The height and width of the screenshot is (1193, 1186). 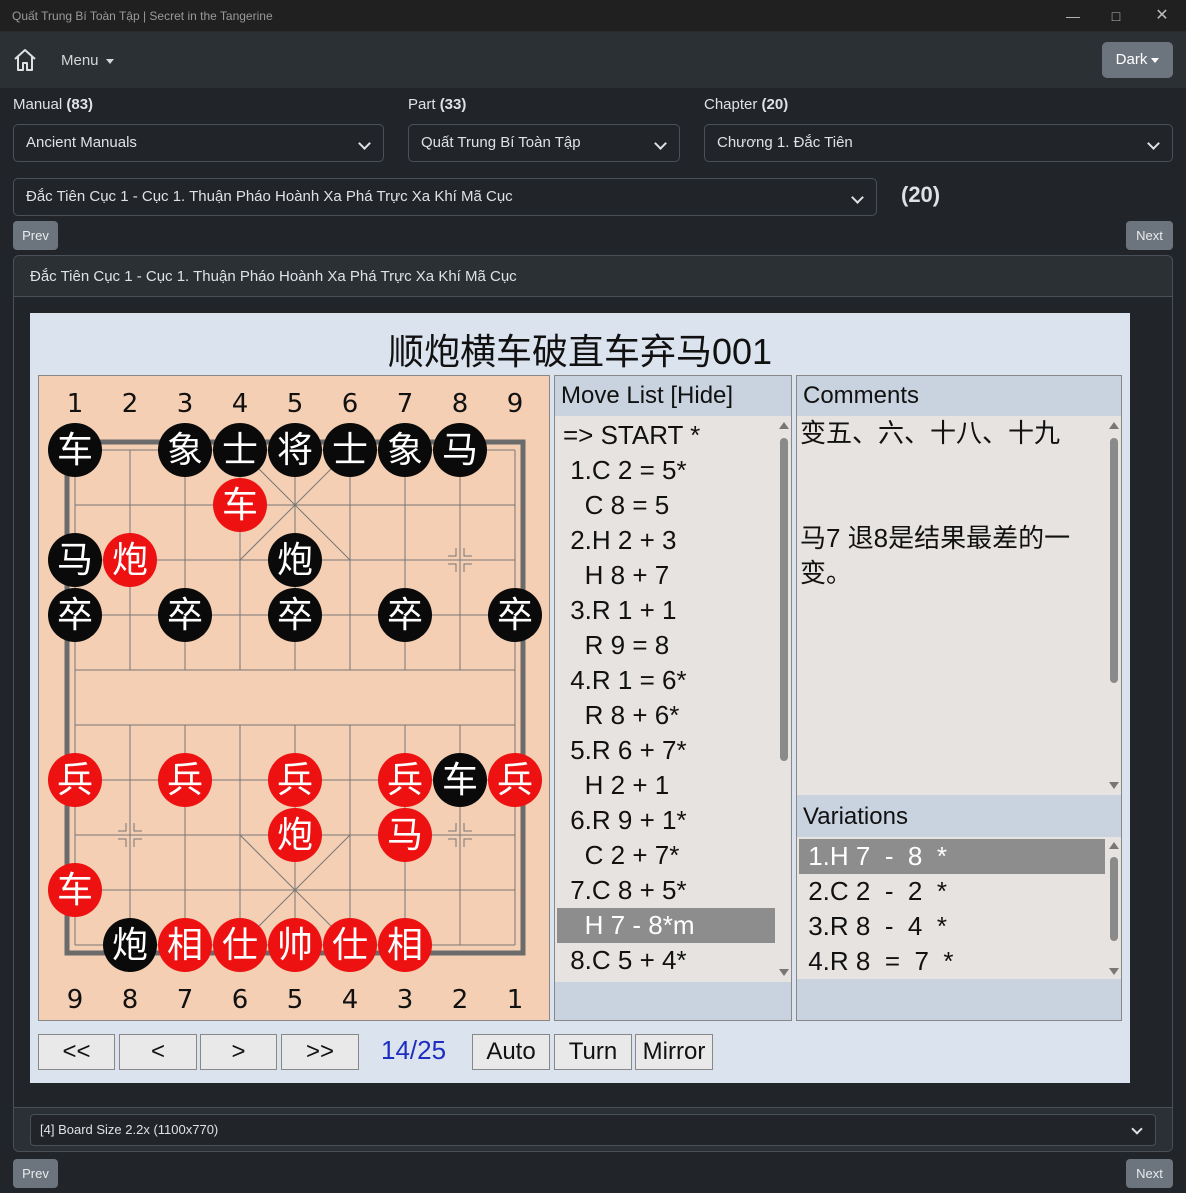 I want to click on chevron-down-icon, so click(x=1137, y=1129).